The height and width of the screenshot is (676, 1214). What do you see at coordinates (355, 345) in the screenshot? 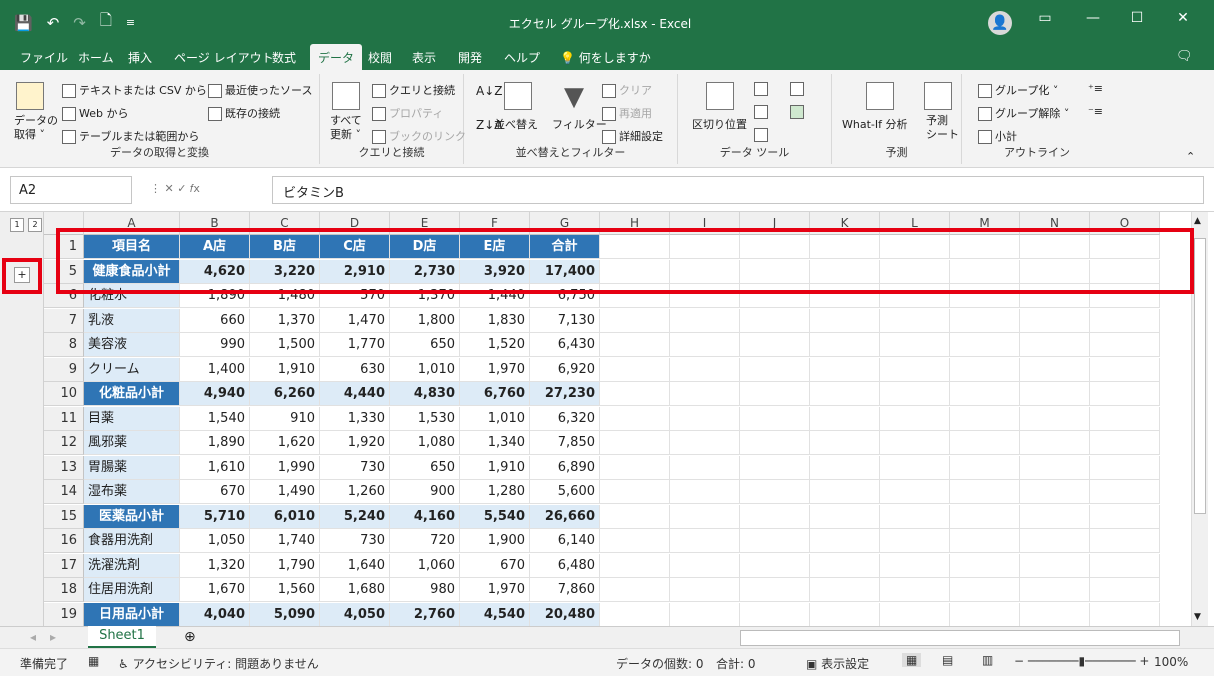
I see `value-cell: 1,770` at bounding box center [355, 345].